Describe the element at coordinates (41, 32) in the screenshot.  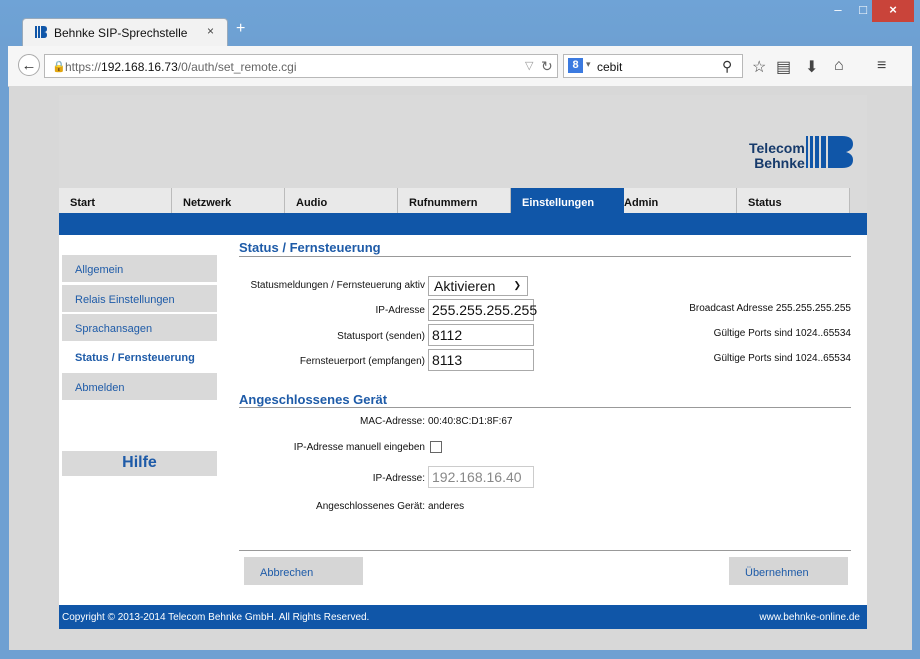
I see `behnke-favicon-icon` at that location.